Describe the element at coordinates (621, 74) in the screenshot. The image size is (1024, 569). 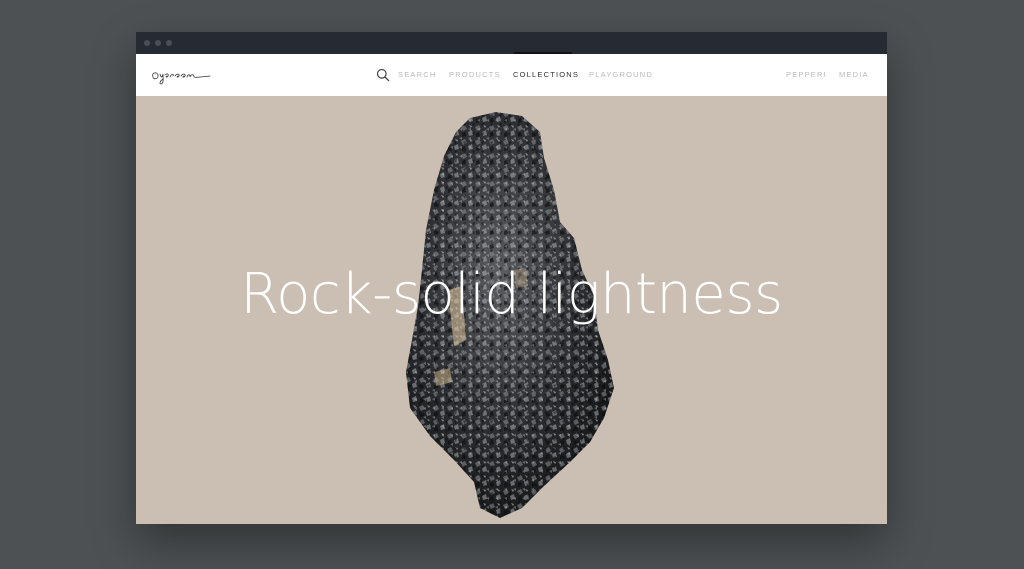
I see `nav-playground: PLAYGROUND` at that location.